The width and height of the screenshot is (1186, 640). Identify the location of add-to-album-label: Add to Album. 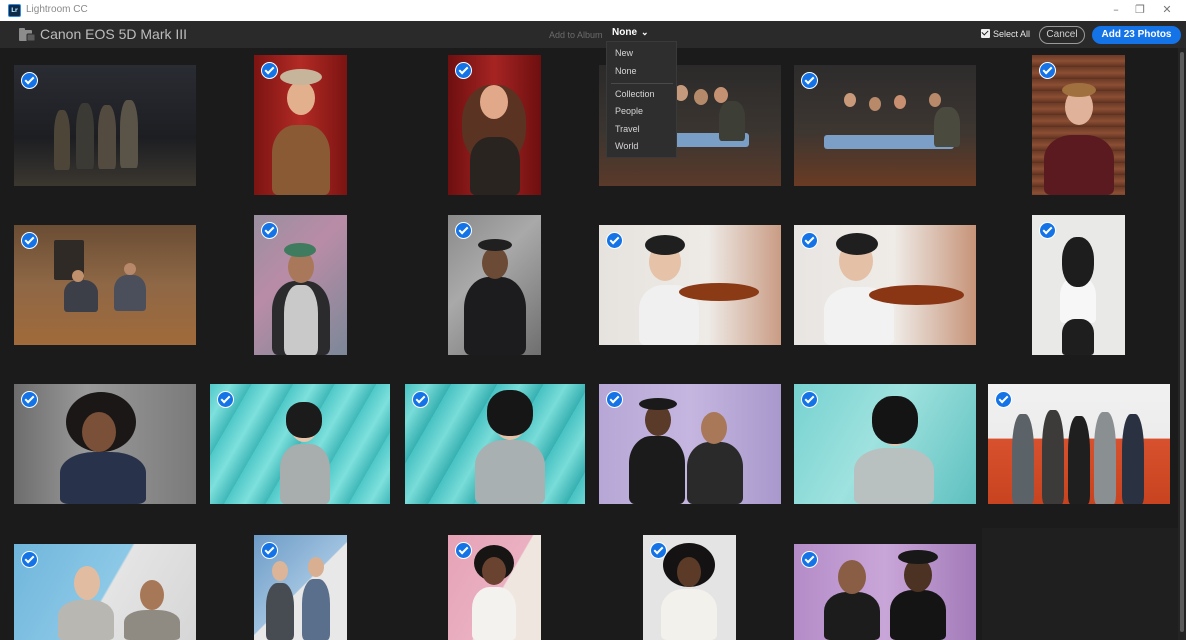
(576, 35).